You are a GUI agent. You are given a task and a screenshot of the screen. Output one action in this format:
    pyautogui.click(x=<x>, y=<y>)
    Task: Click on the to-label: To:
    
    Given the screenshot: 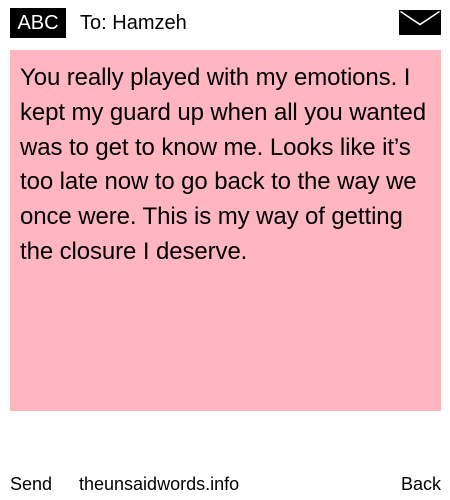 What is the action you would take?
    pyautogui.click(x=93, y=23)
    